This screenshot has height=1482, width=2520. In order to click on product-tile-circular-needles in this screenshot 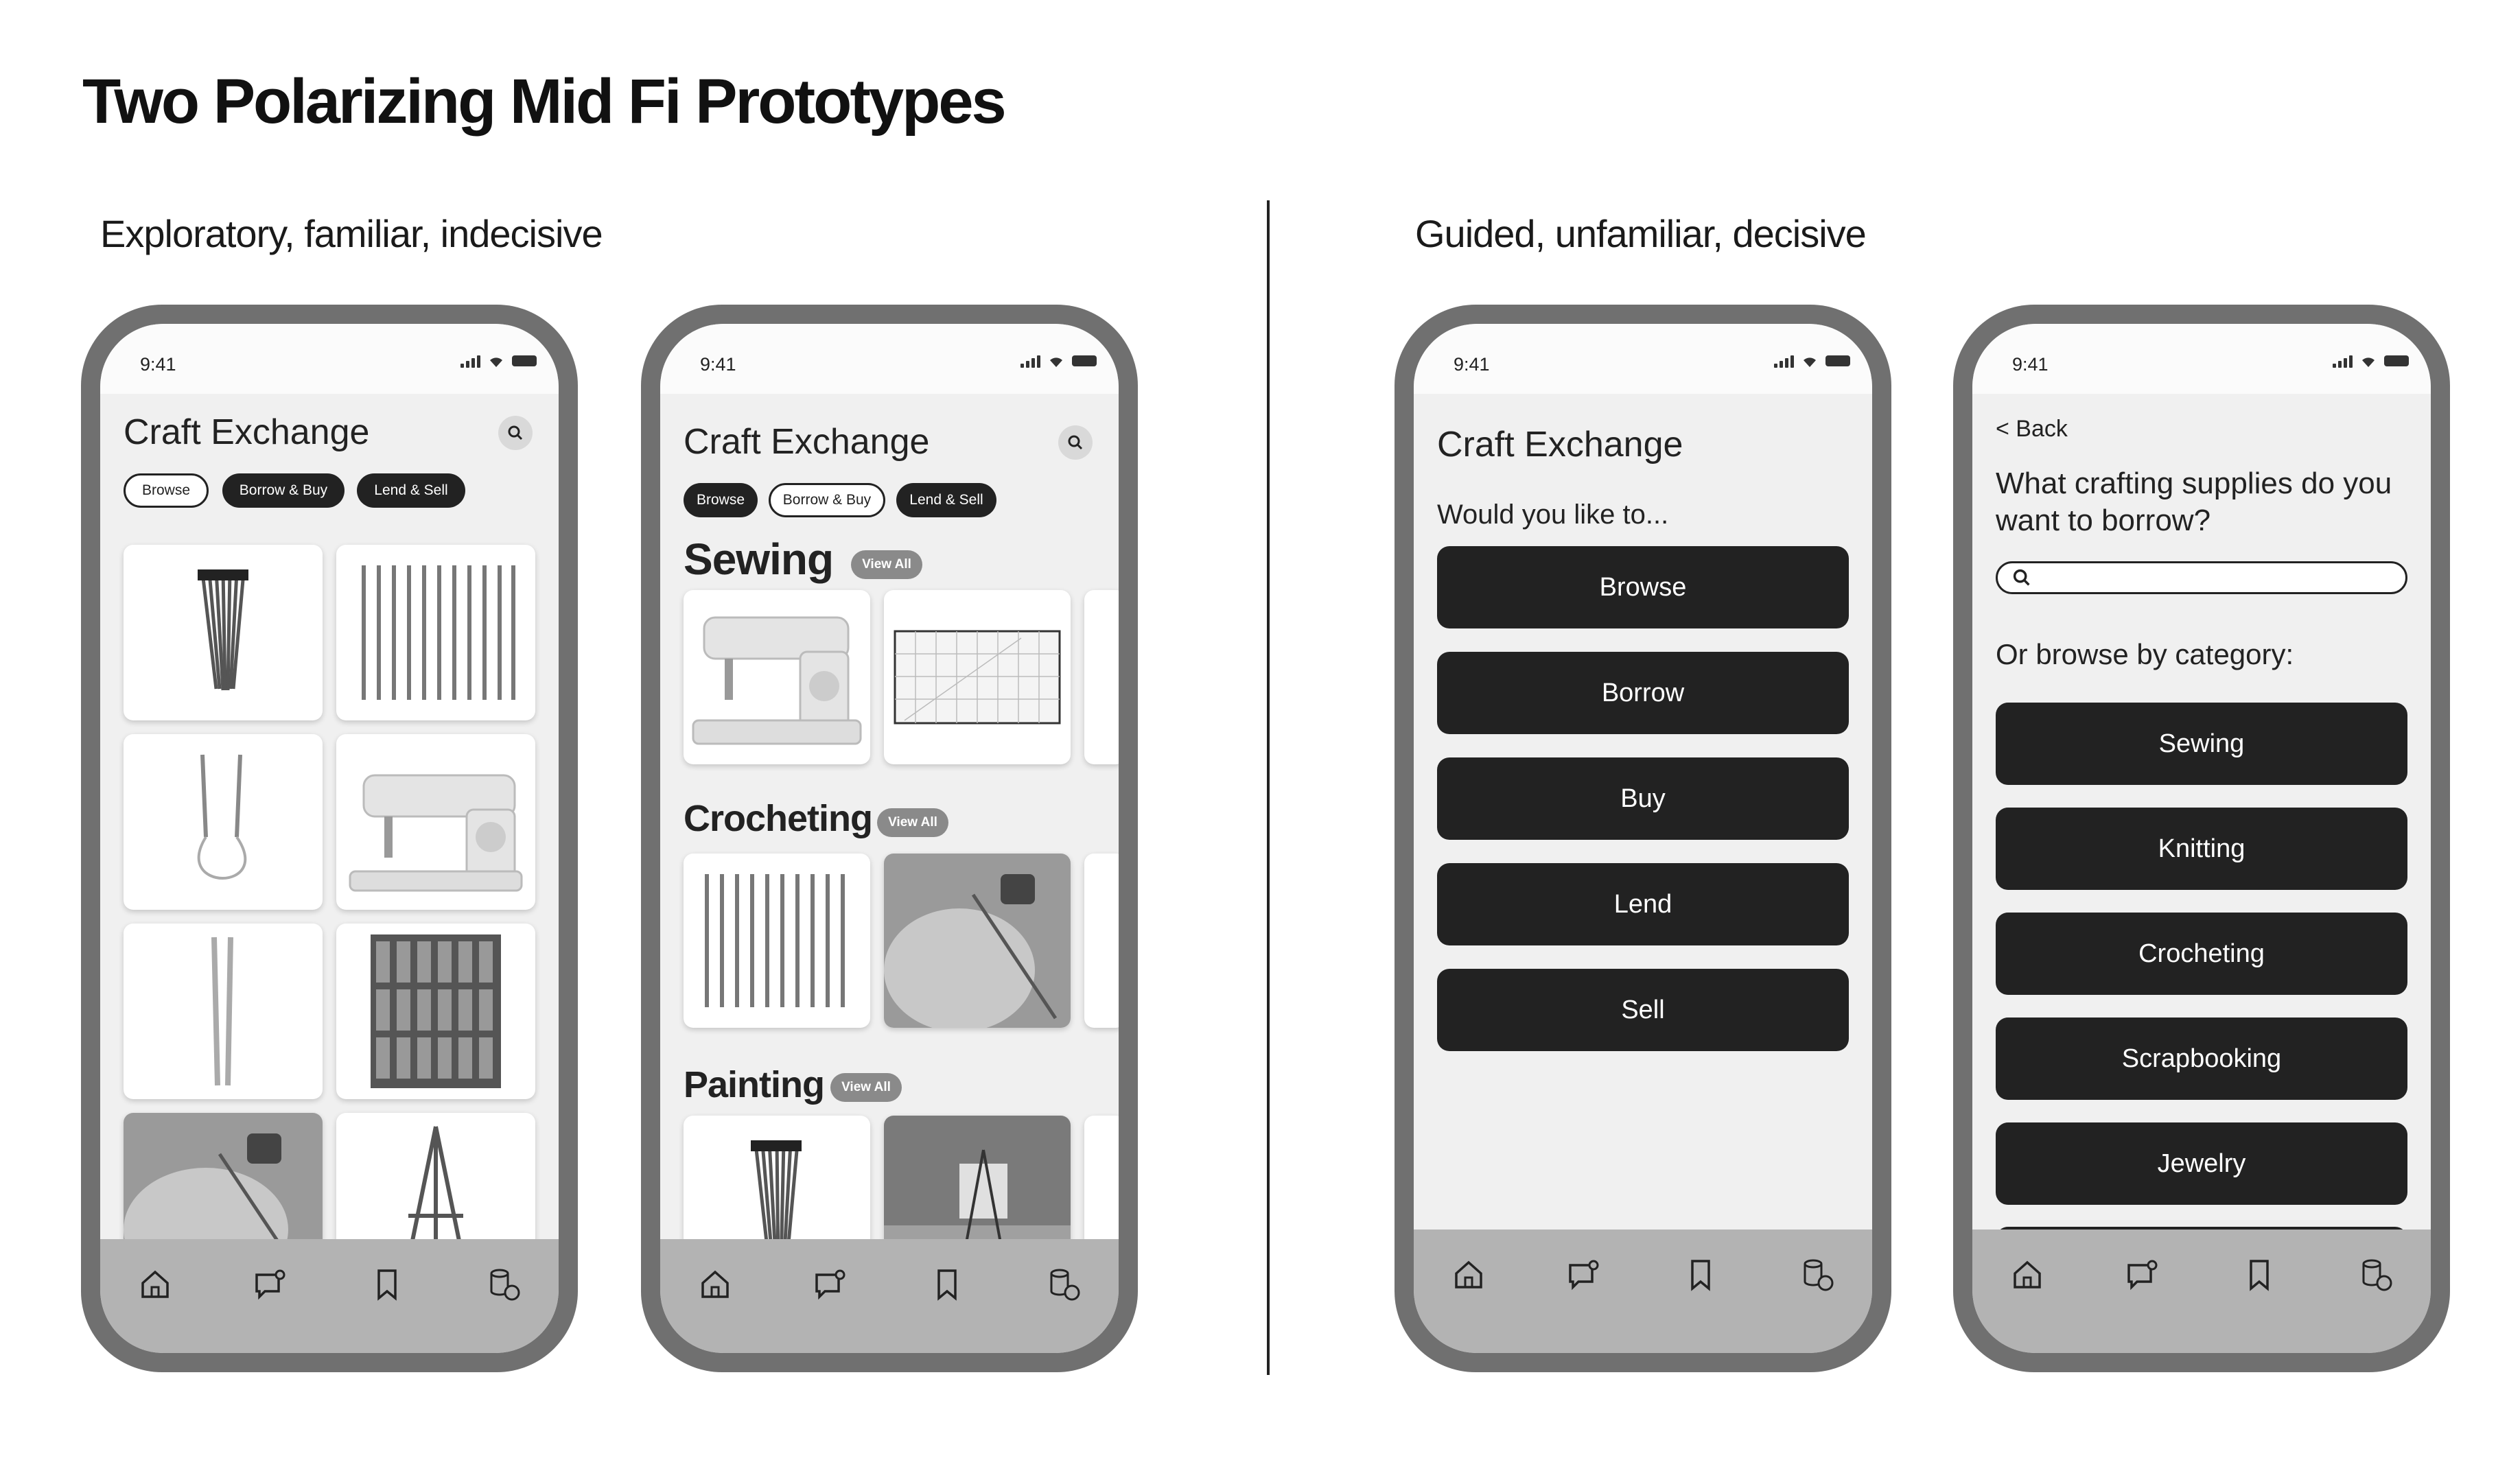, I will do `click(223, 822)`.